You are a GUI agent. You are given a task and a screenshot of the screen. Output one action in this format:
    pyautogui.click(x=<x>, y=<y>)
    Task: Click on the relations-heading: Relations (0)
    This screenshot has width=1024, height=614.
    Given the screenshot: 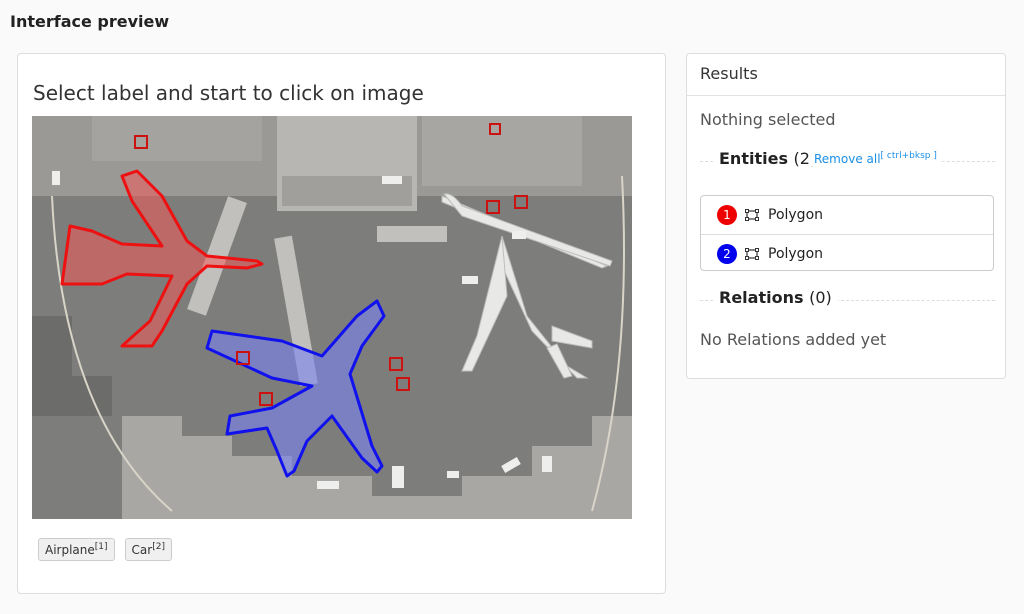 What is the action you would take?
    pyautogui.click(x=775, y=297)
    